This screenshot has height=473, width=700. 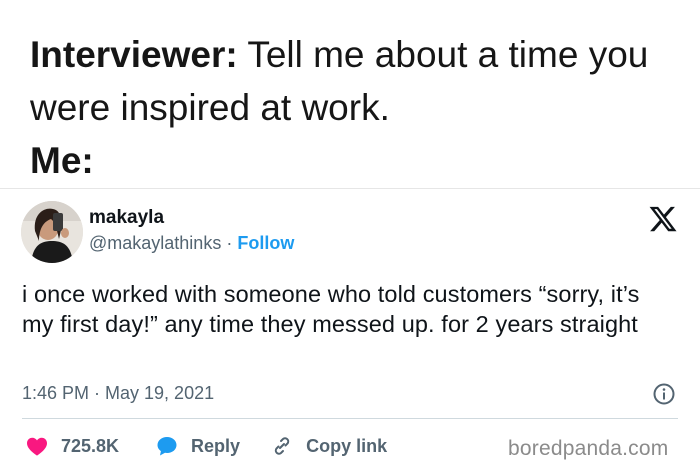 What do you see at coordinates (167, 446) in the screenshot?
I see `speech-bubble-icon` at bounding box center [167, 446].